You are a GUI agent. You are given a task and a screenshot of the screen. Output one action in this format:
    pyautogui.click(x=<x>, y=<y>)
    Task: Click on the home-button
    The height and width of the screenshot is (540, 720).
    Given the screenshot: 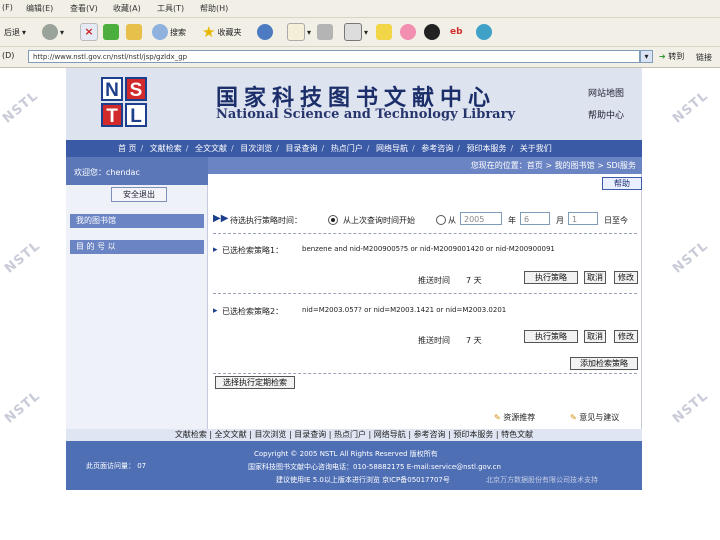 What is the action you would take?
    pyautogui.click(x=134, y=32)
    